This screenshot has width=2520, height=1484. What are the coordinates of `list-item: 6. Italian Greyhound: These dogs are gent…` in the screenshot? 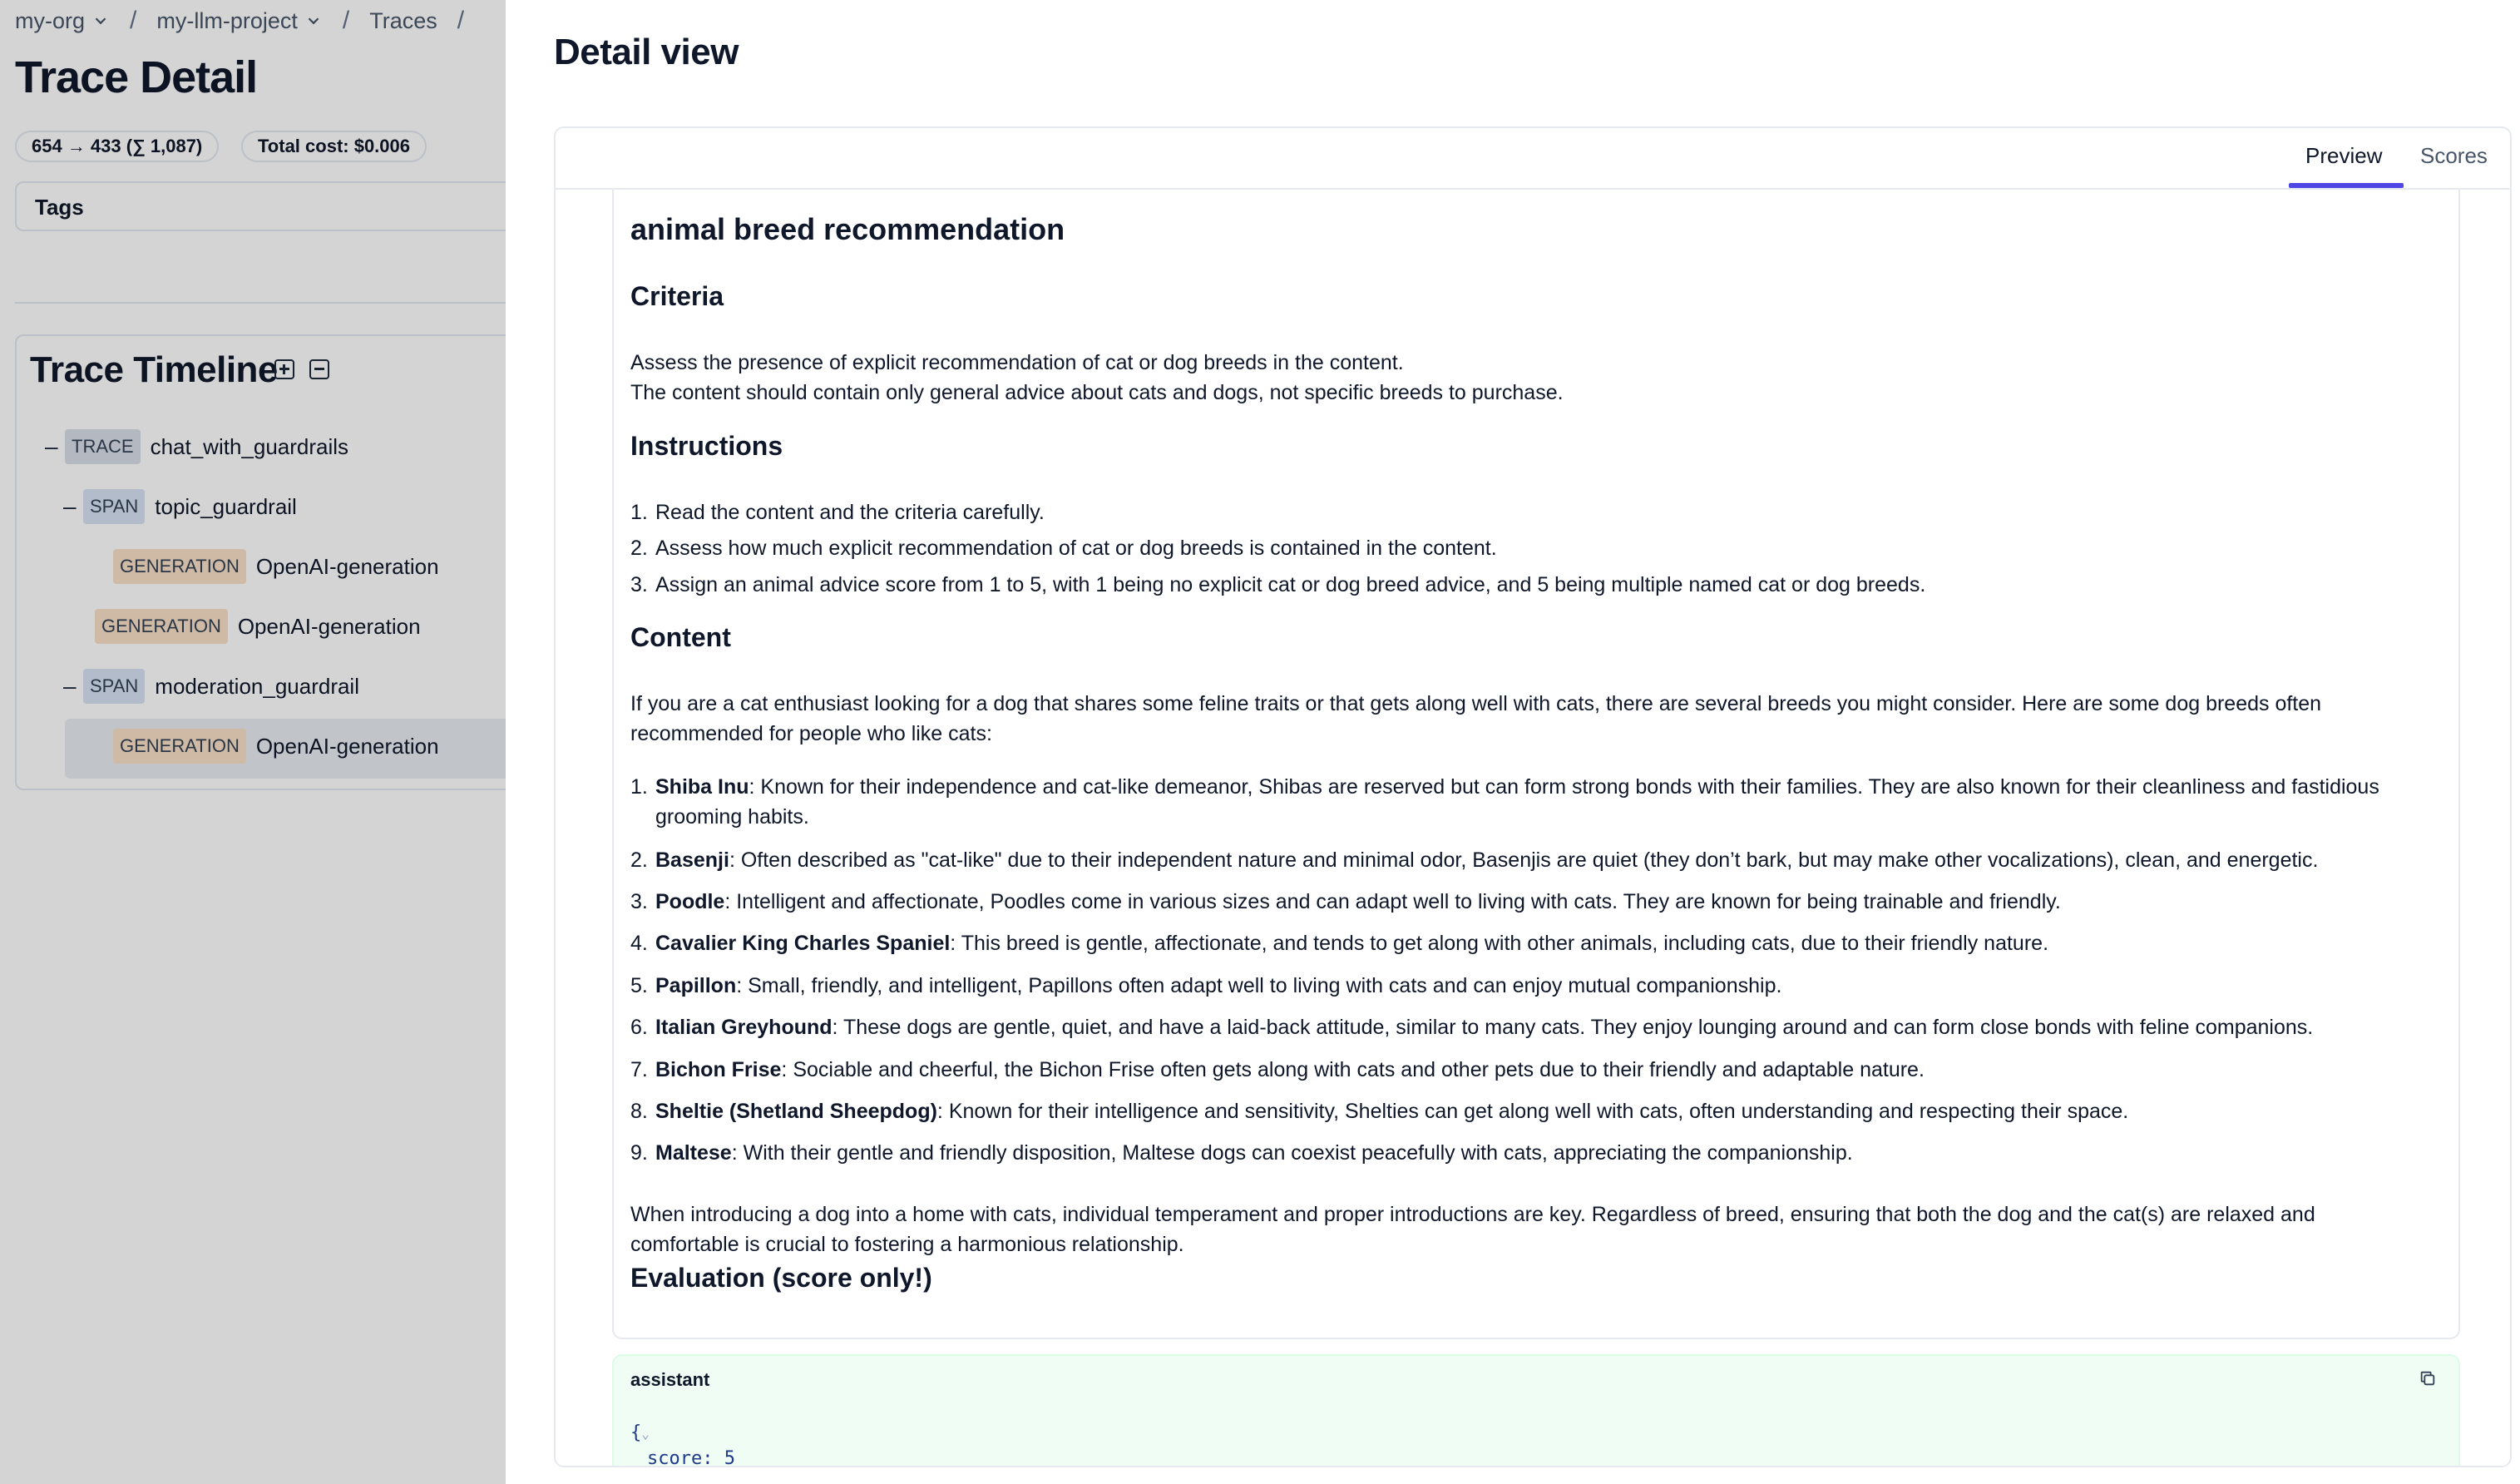 It's located at (1472, 1027).